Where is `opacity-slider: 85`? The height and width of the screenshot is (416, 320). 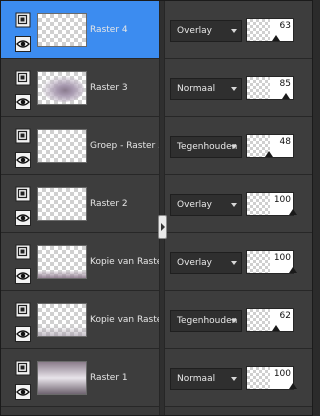
opacity-slider: 85 is located at coordinates (270, 88).